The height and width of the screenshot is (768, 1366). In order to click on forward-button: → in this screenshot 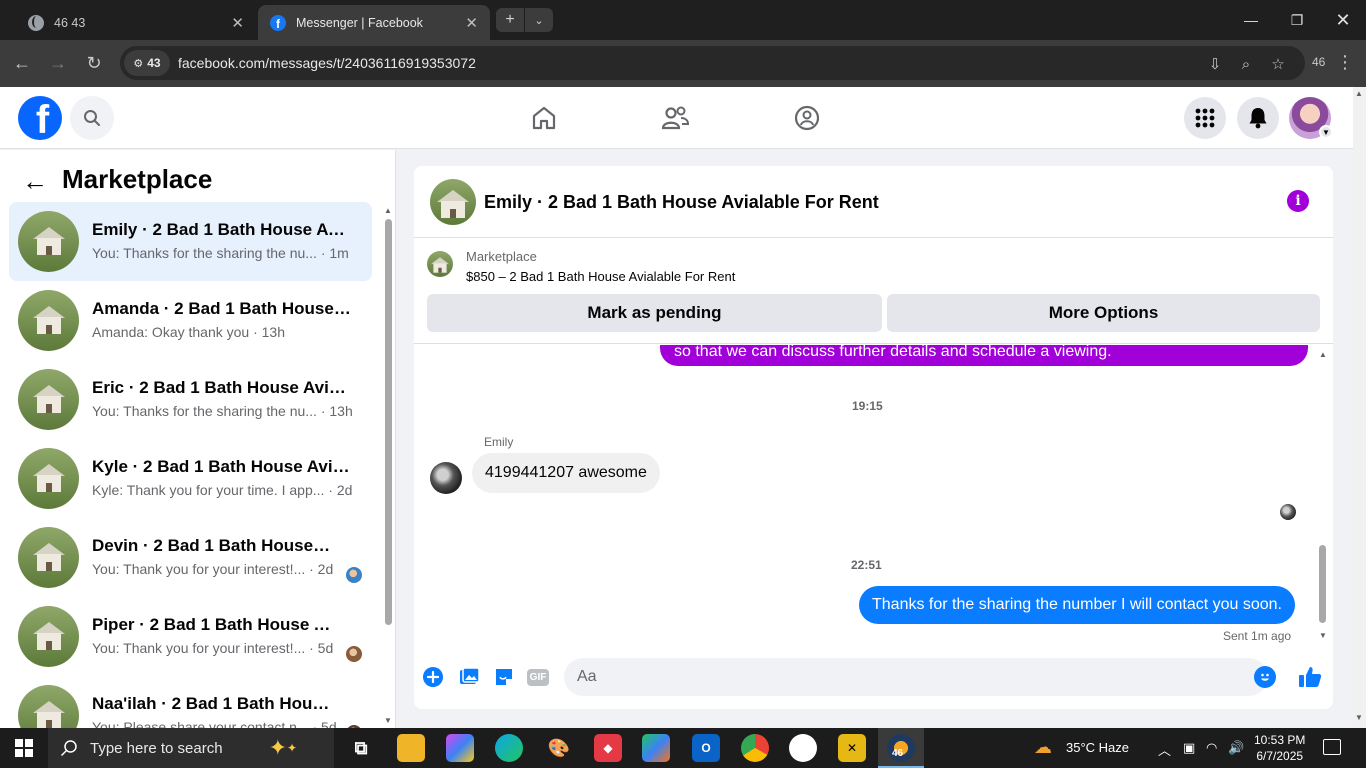, I will do `click(58, 63)`.